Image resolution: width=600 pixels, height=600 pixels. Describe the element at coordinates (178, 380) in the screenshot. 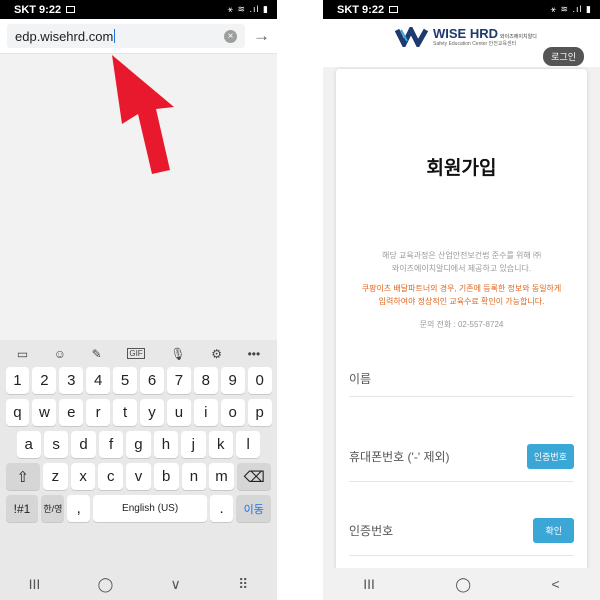

I see `key: 7` at that location.